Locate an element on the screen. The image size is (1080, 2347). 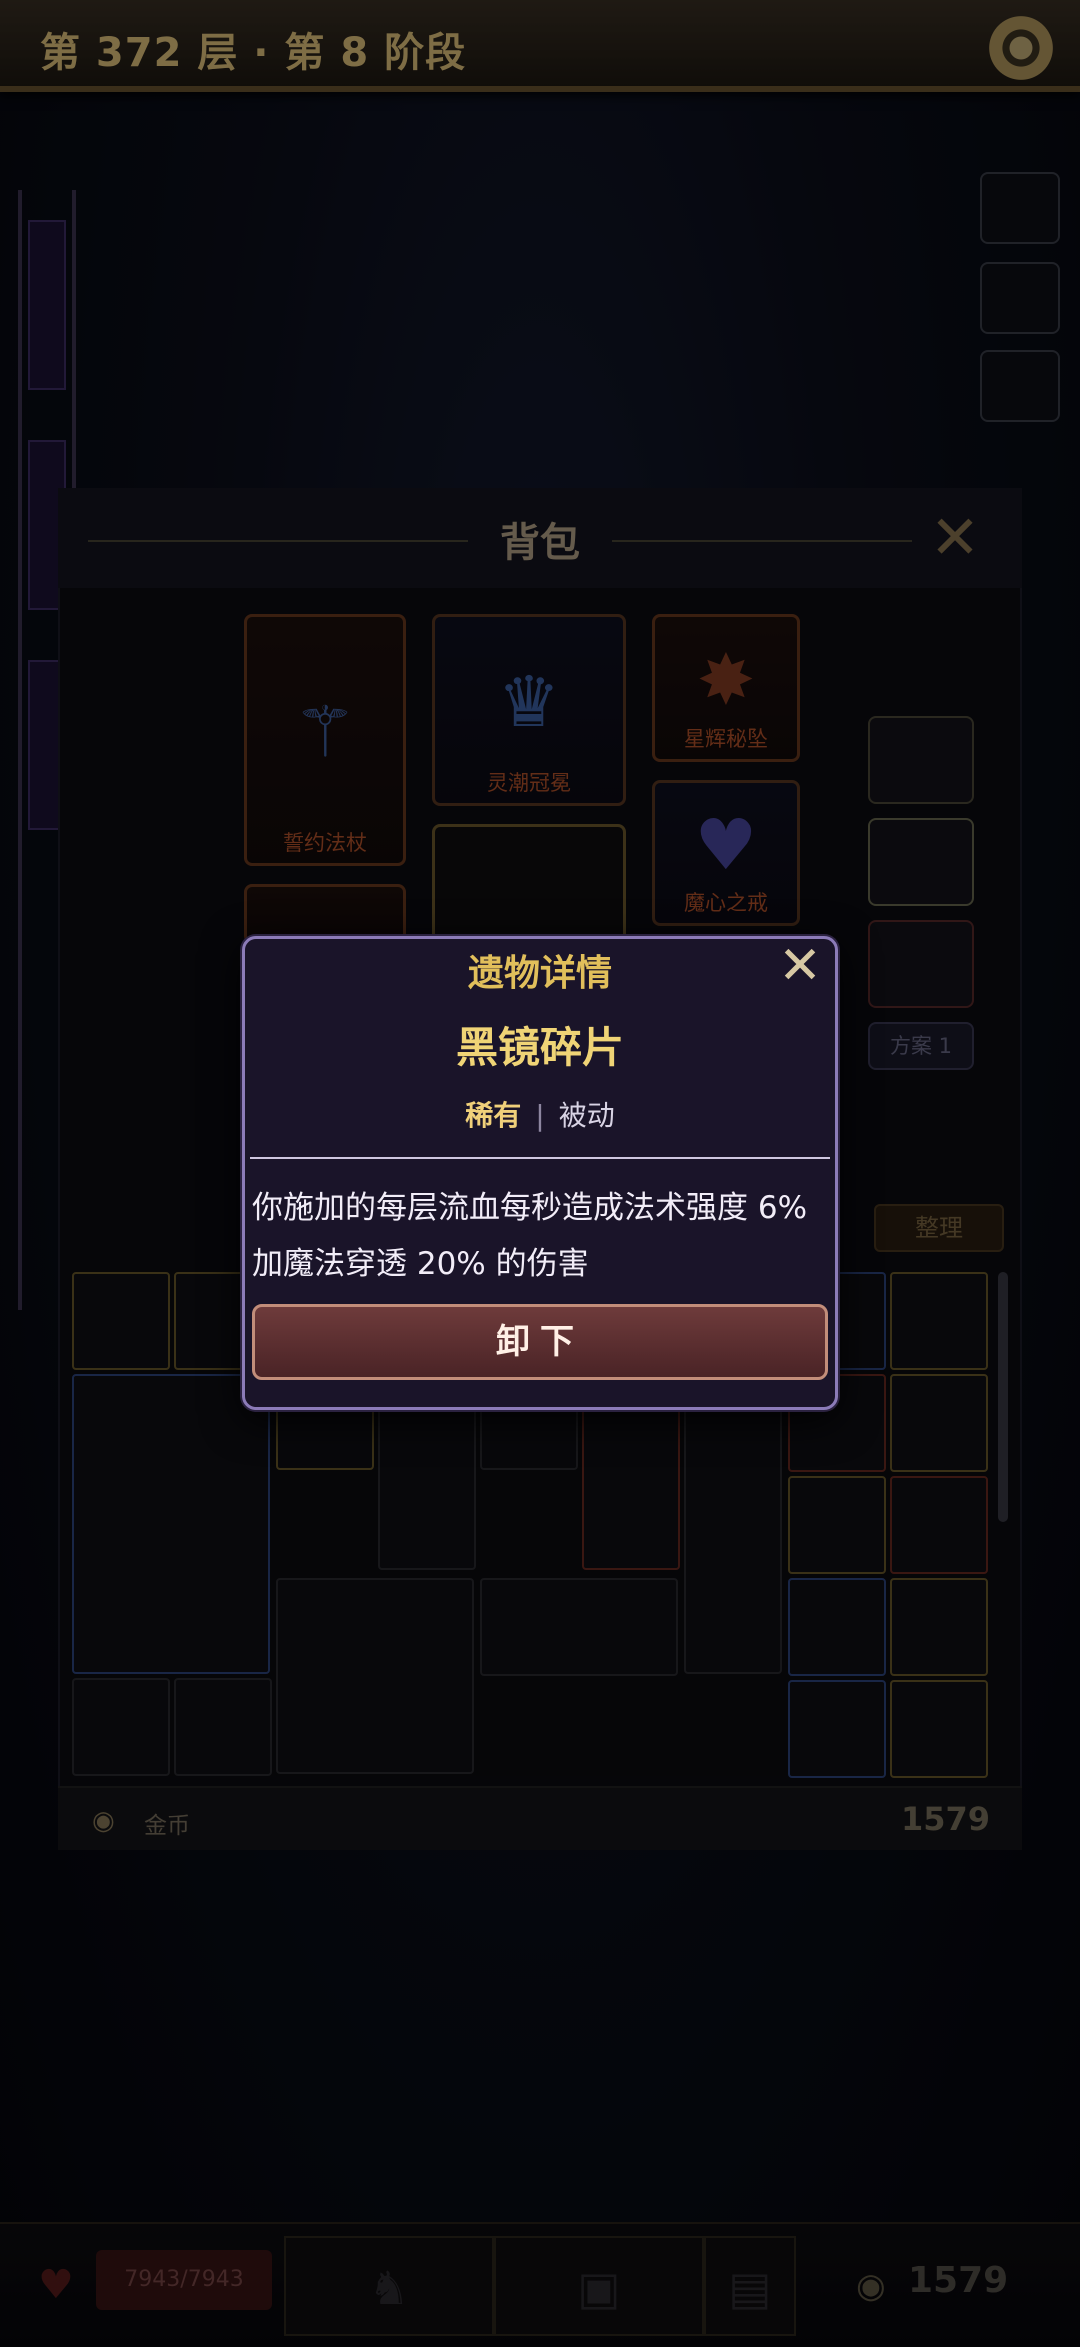
relic-type: 被动 is located at coordinates (586, 1115).